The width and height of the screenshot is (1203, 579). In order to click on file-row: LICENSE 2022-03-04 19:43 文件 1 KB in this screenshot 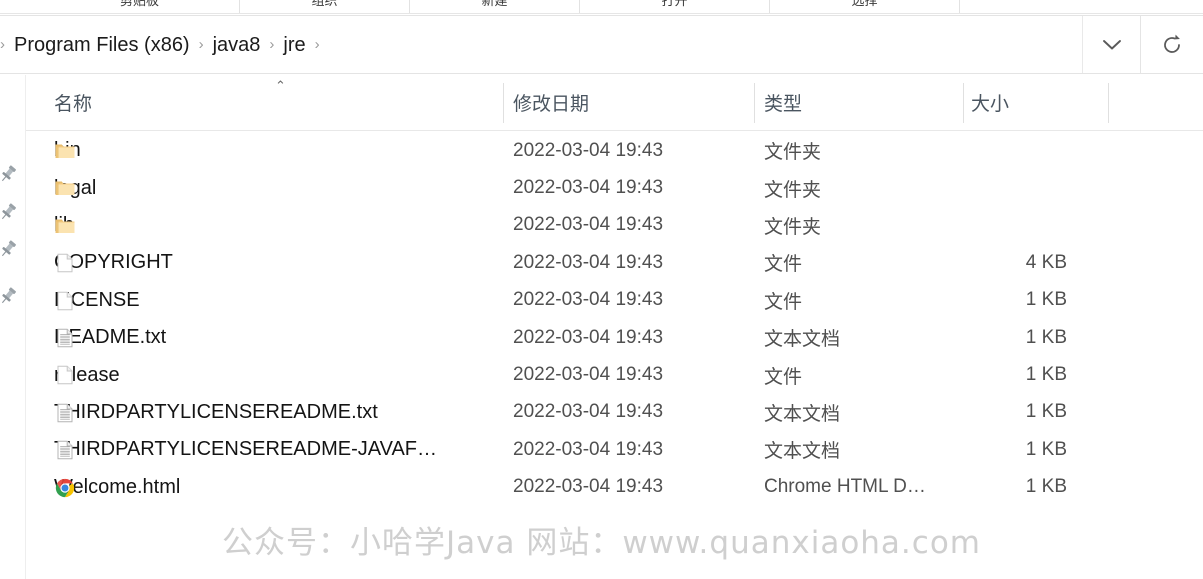, I will do `click(614, 300)`.